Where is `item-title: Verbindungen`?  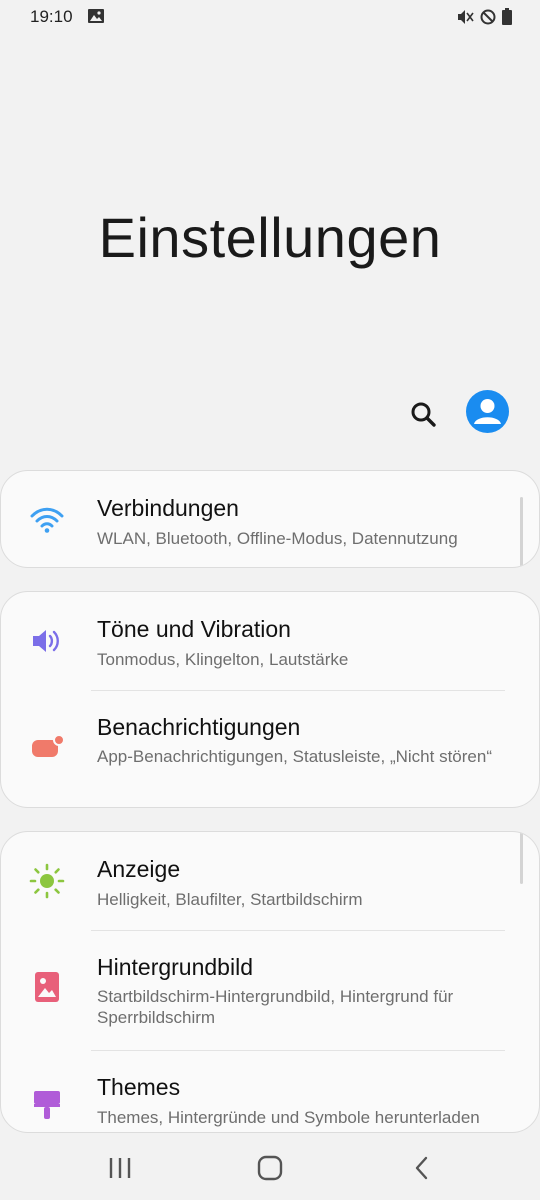
item-title: Verbindungen is located at coordinates (168, 508).